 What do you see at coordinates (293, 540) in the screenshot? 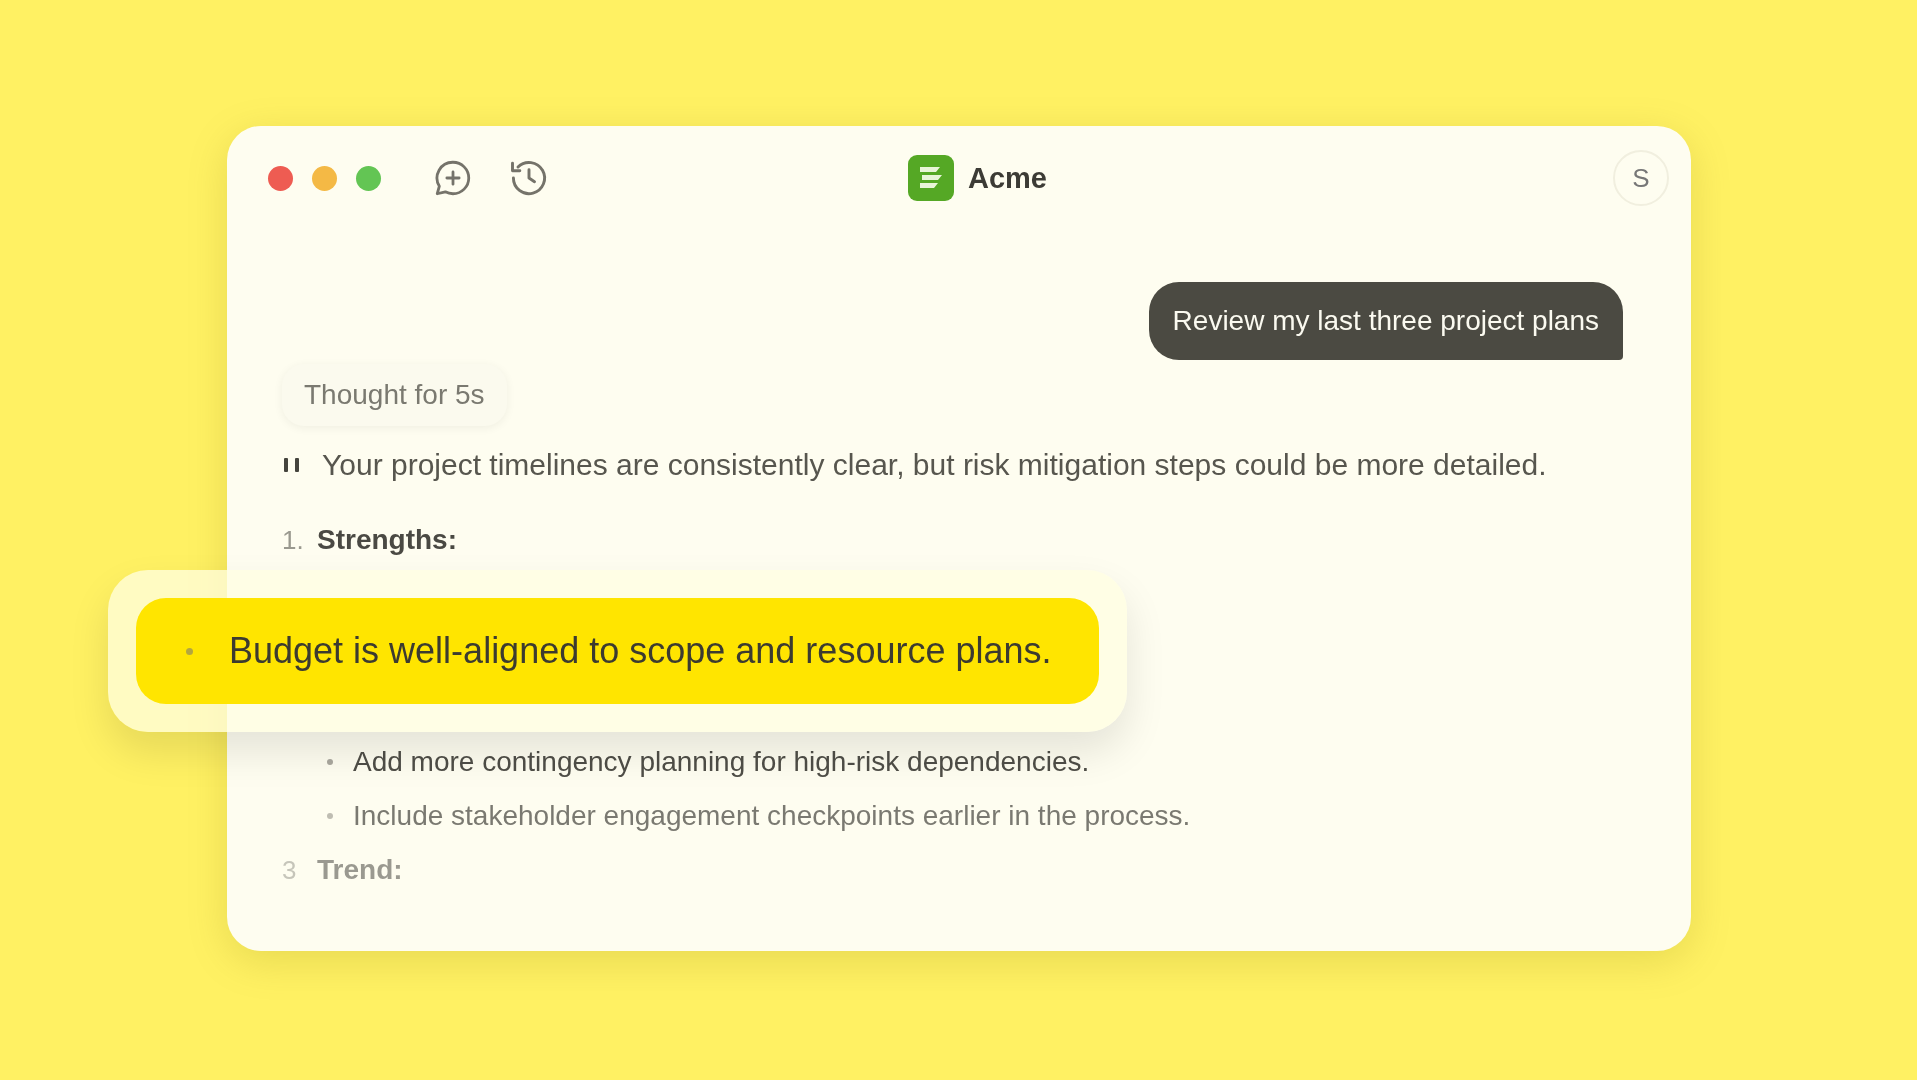
I see `list-number: 1.` at bounding box center [293, 540].